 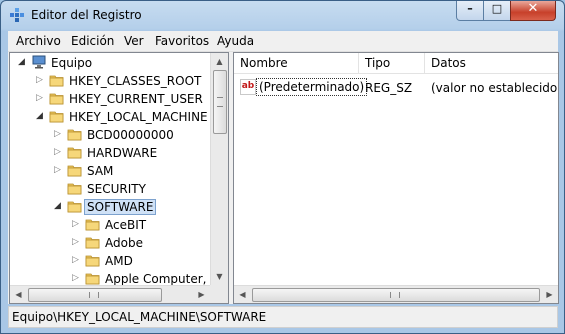 I want to click on tree-item-label: Adobe, so click(x=124, y=243).